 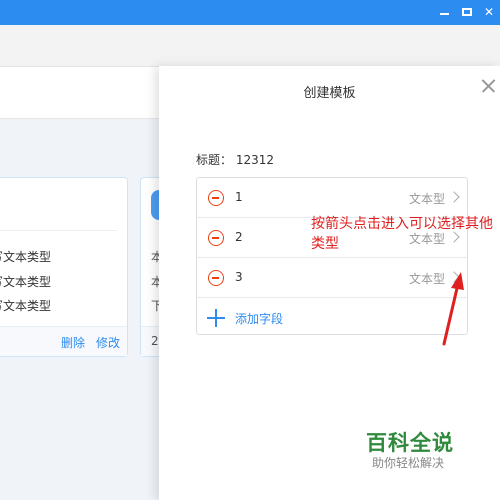 What do you see at coordinates (250, 46) in the screenshot?
I see `toolbar` at bounding box center [250, 46].